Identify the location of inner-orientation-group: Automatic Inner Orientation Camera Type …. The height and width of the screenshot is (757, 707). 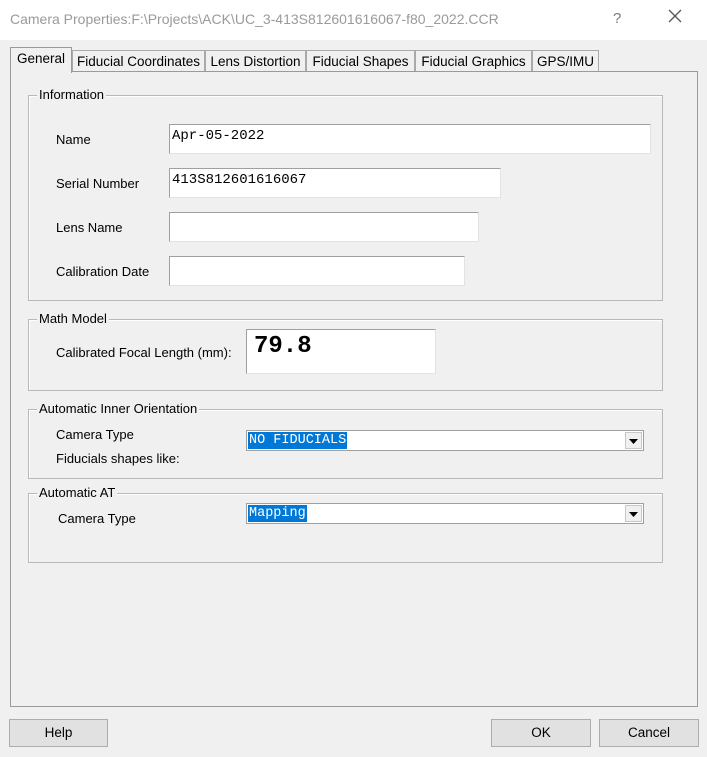
(345, 440).